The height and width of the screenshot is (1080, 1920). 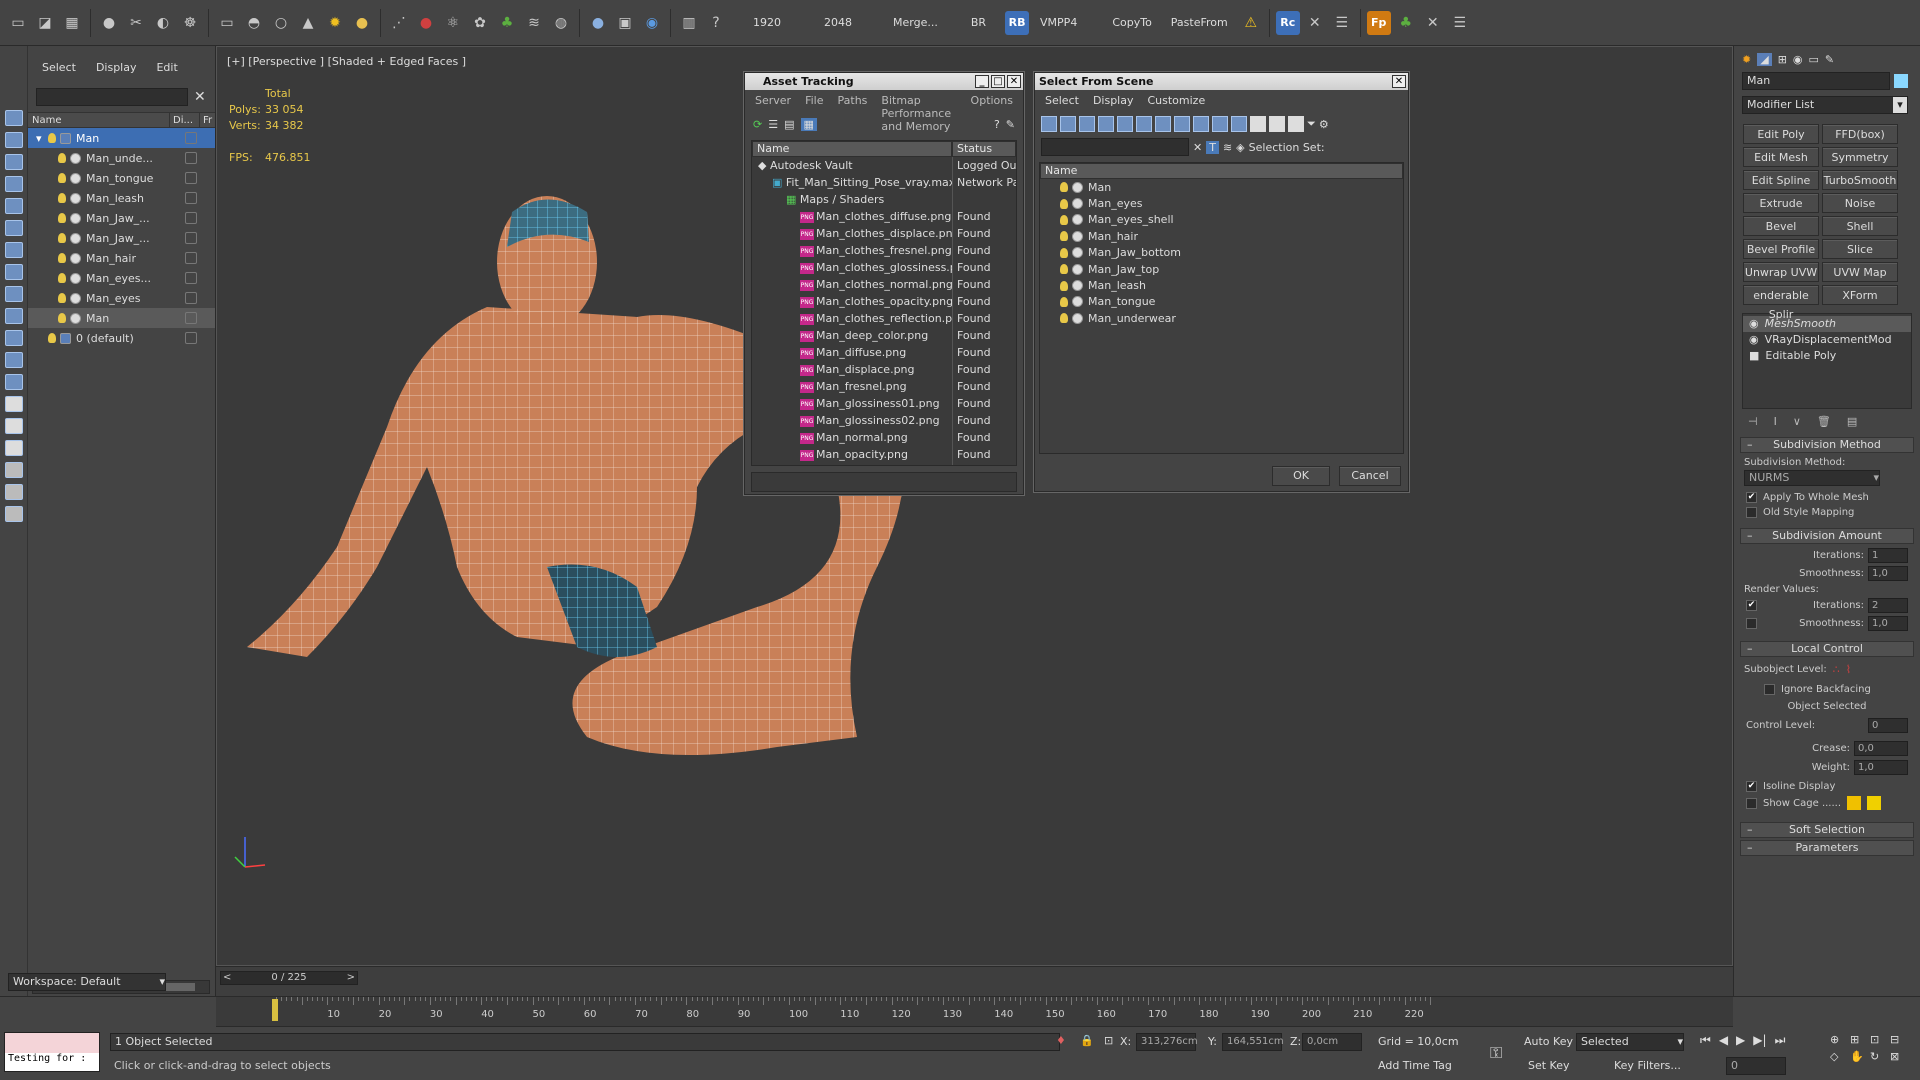 I want to click on close-button: ✕, so click(x=1399, y=81).